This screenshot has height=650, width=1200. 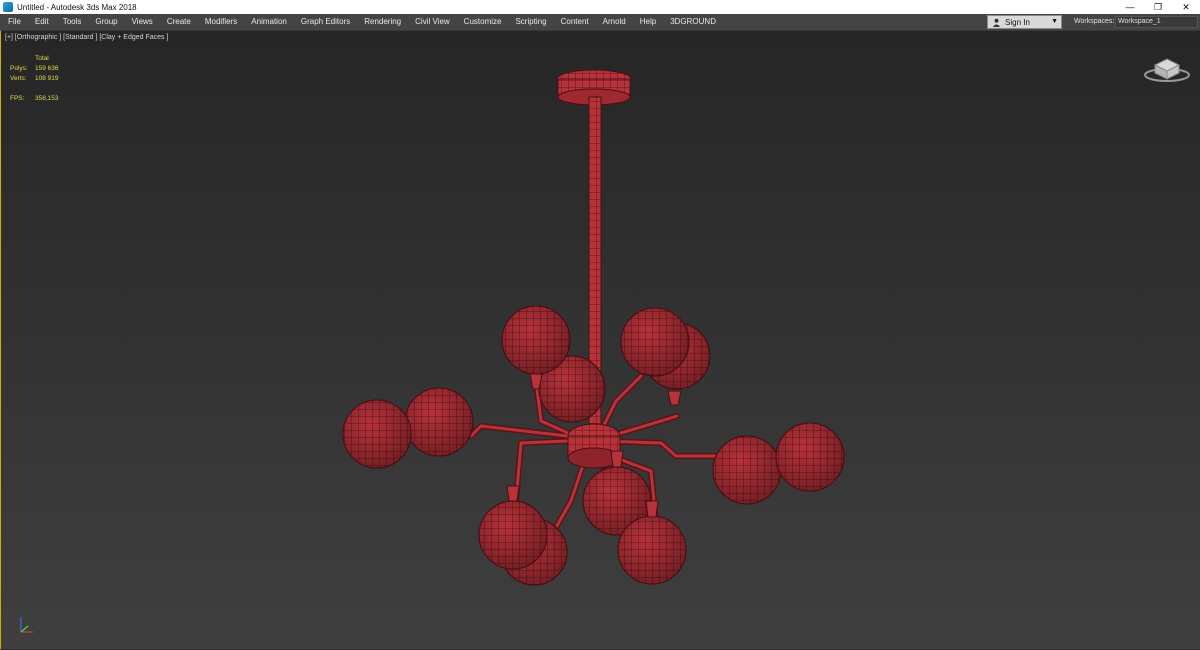 What do you see at coordinates (1130, 7) in the screenshot?
I see `minimize-button: —` at bounding box center [1130, 7].